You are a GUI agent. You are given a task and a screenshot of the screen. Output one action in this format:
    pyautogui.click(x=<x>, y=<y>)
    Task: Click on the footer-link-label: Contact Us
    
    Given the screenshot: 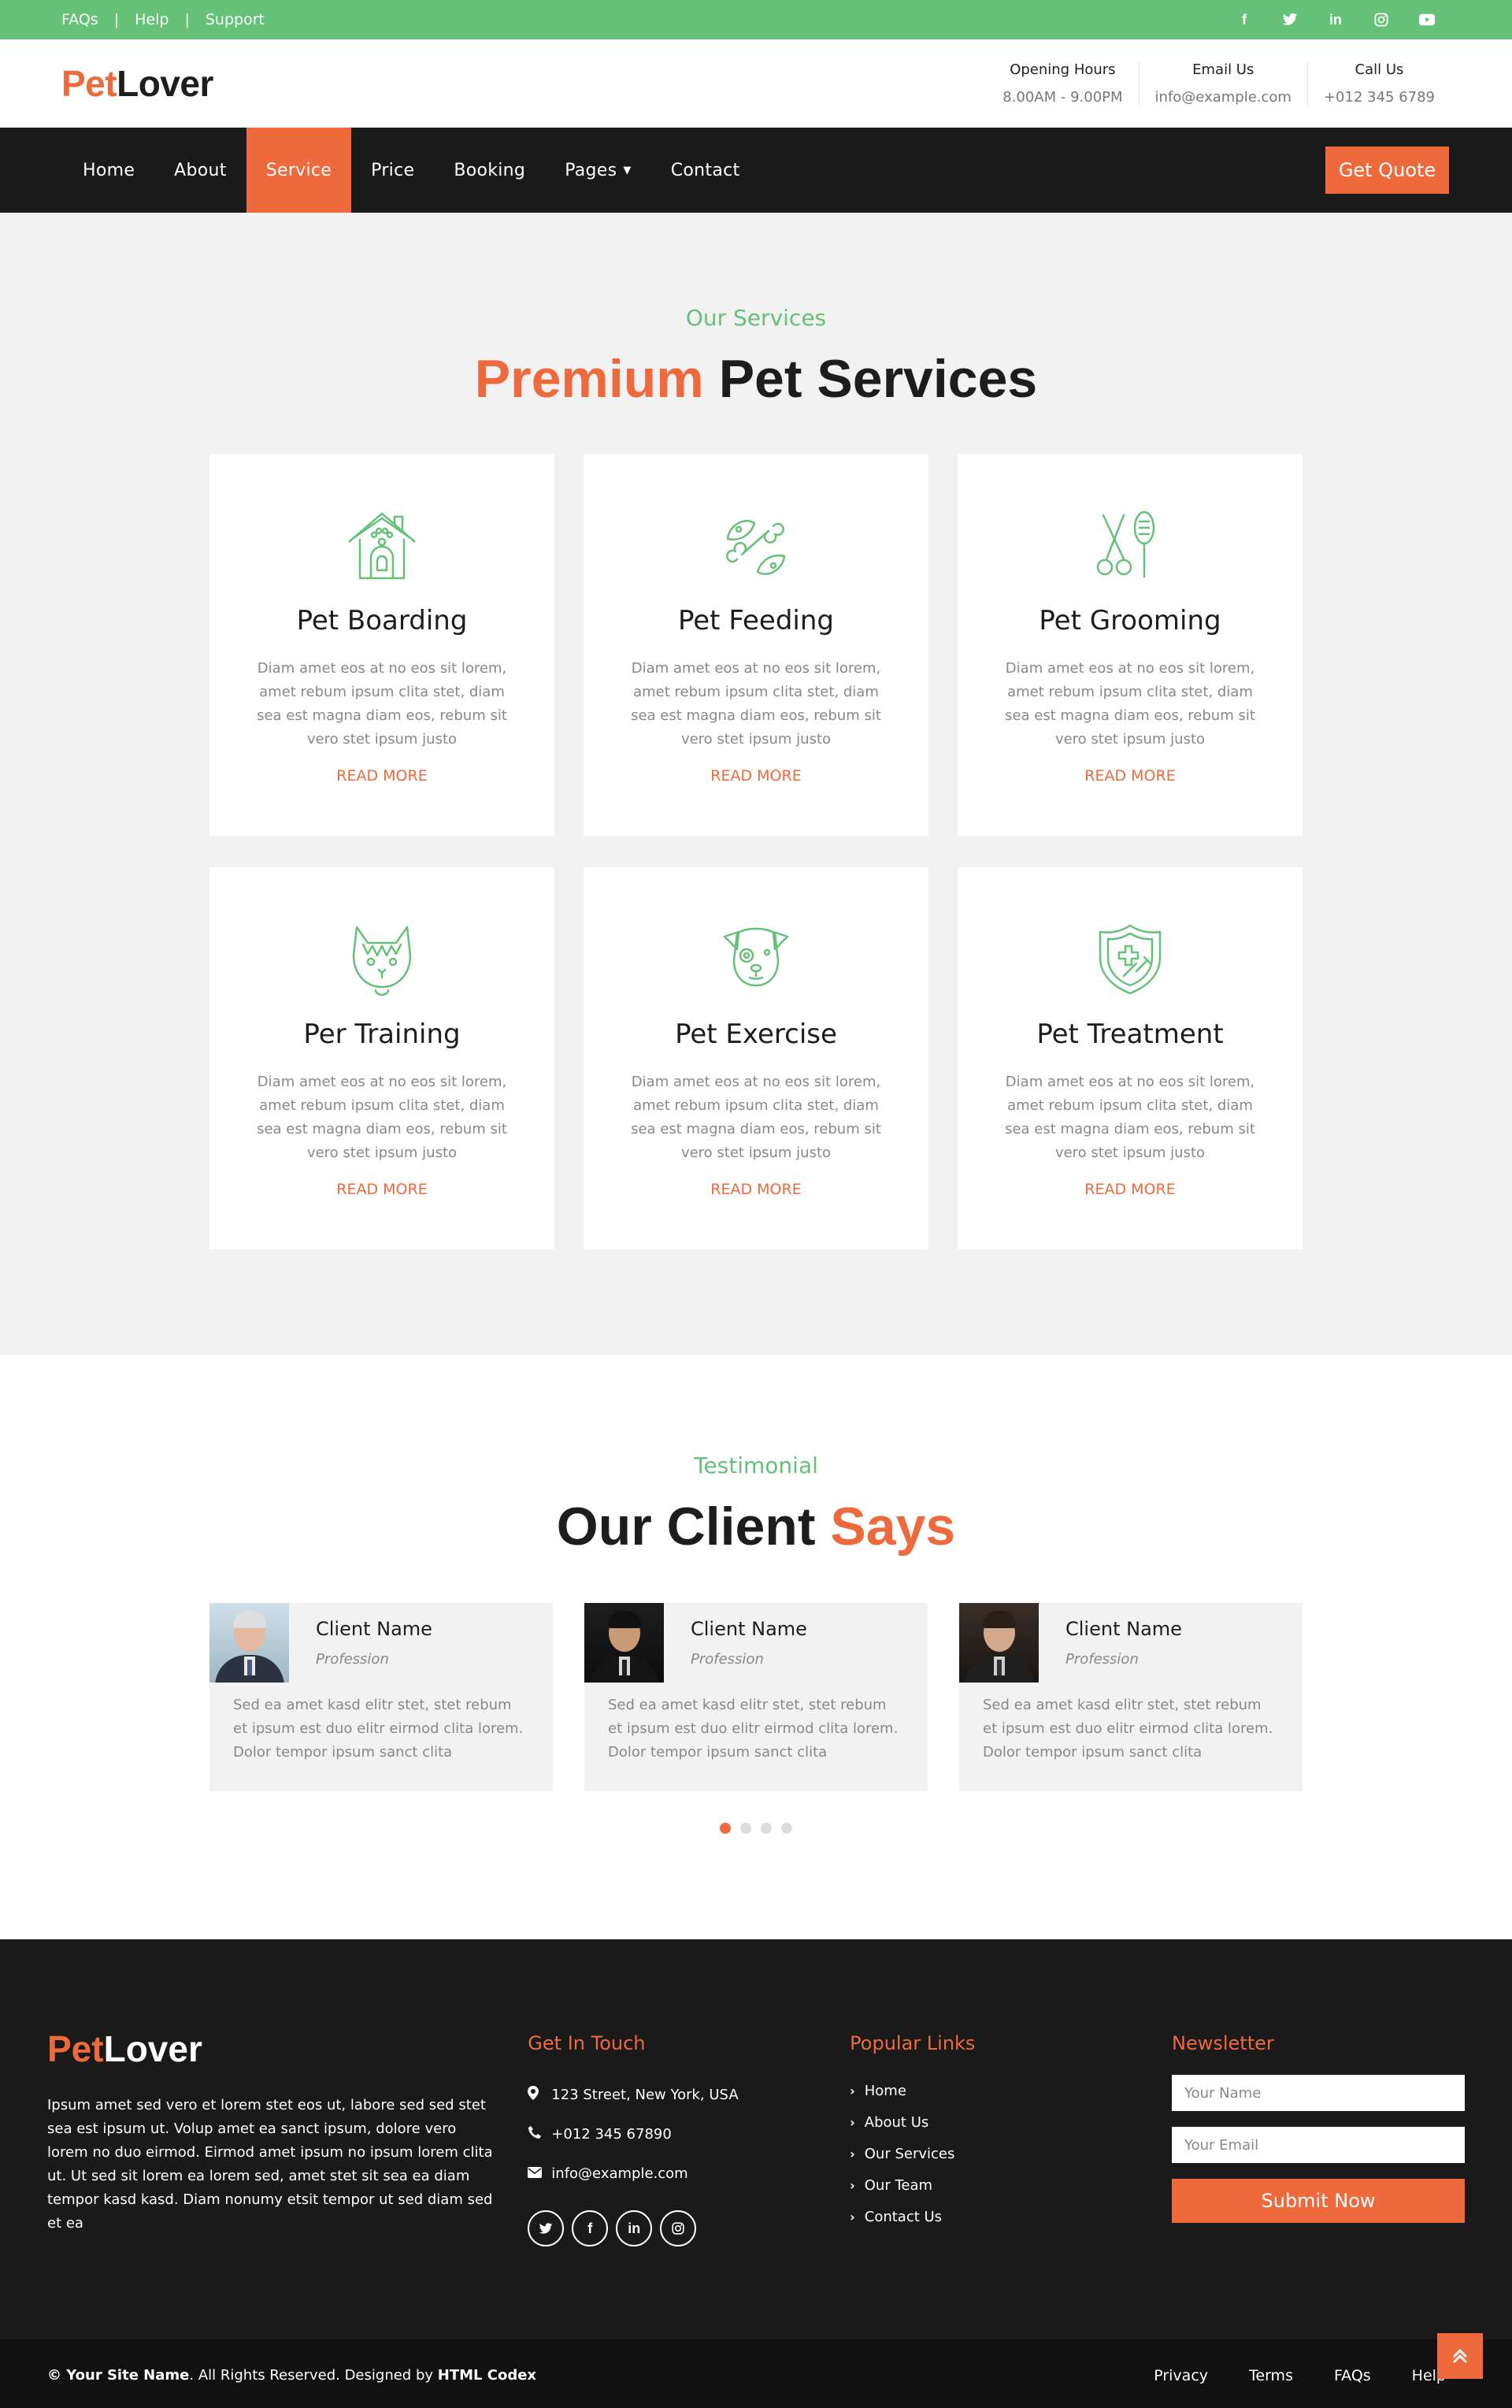 What is the action you would take?
    pyautogui.click(x=903, y=2216)
    